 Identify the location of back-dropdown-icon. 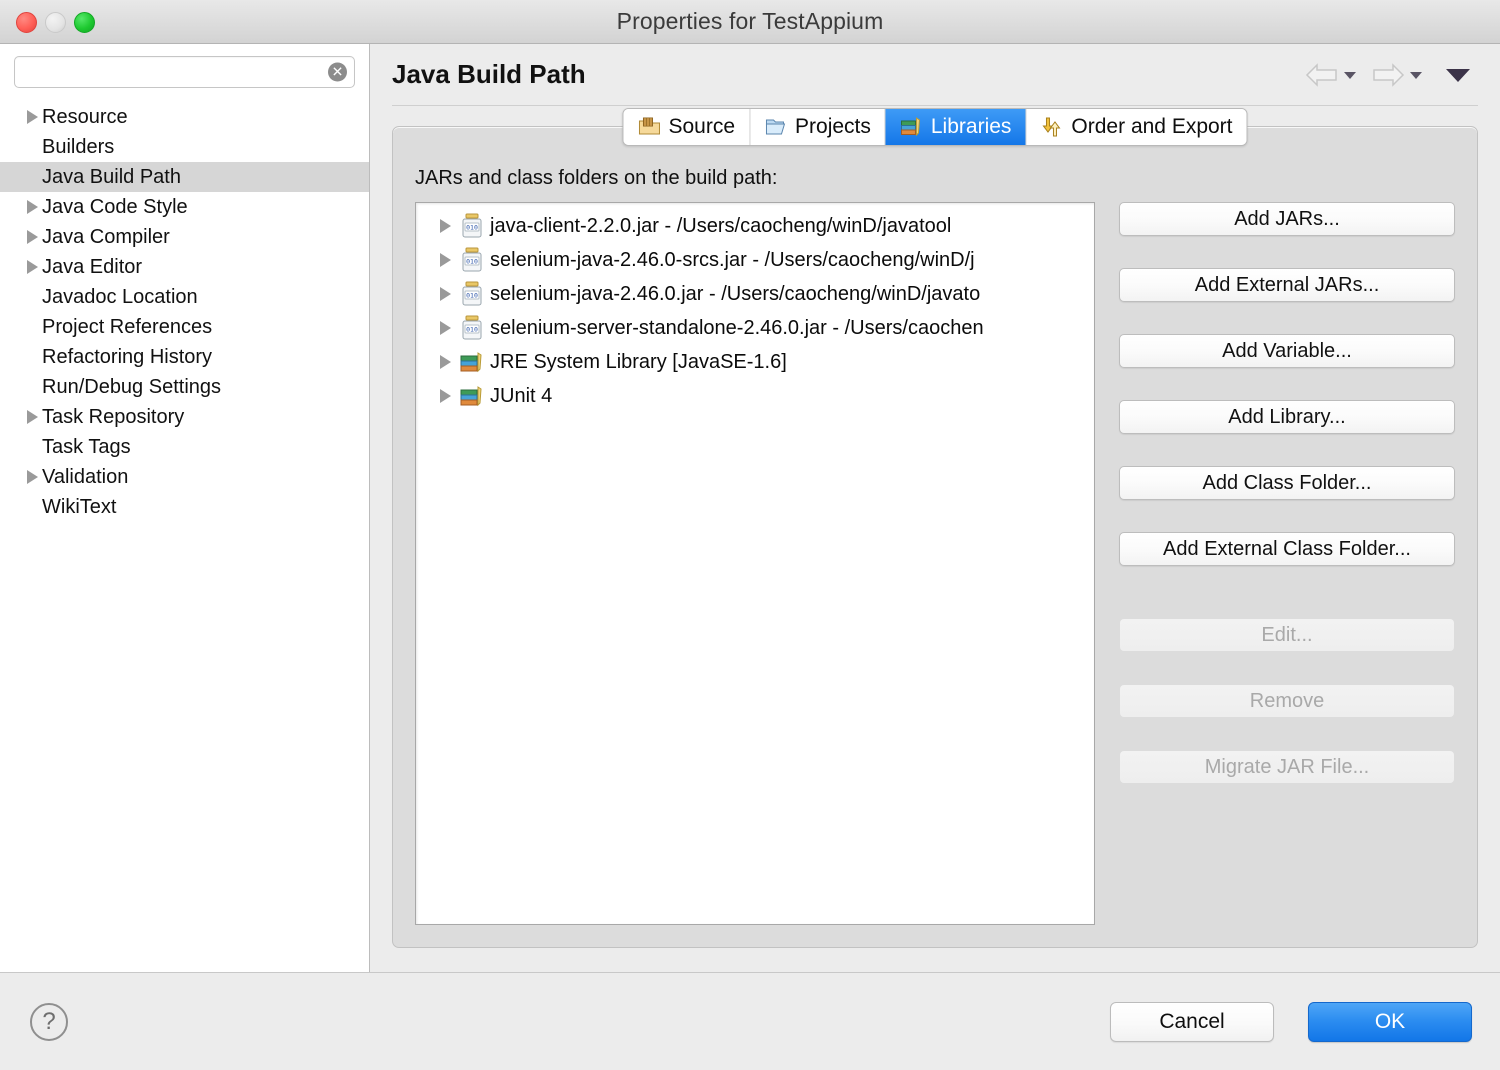
(1350, 75).